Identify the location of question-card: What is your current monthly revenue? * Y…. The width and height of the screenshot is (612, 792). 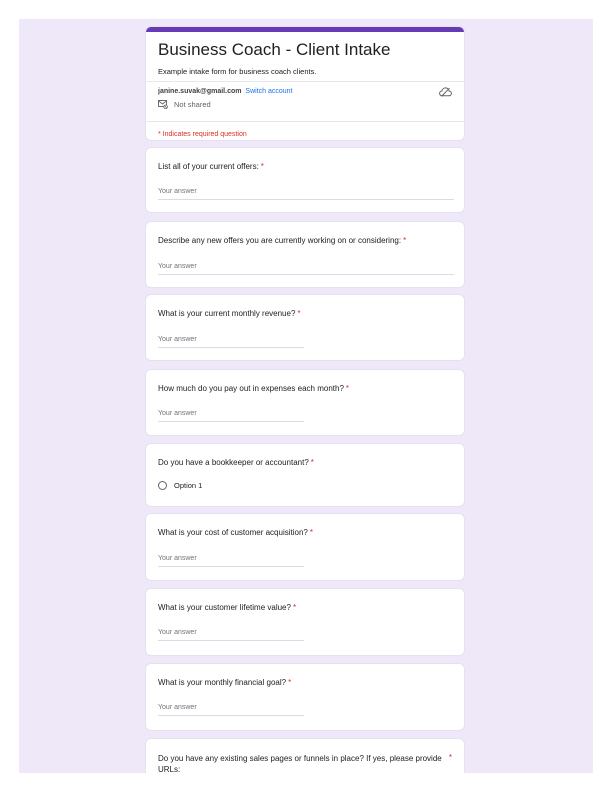
(305, 327).